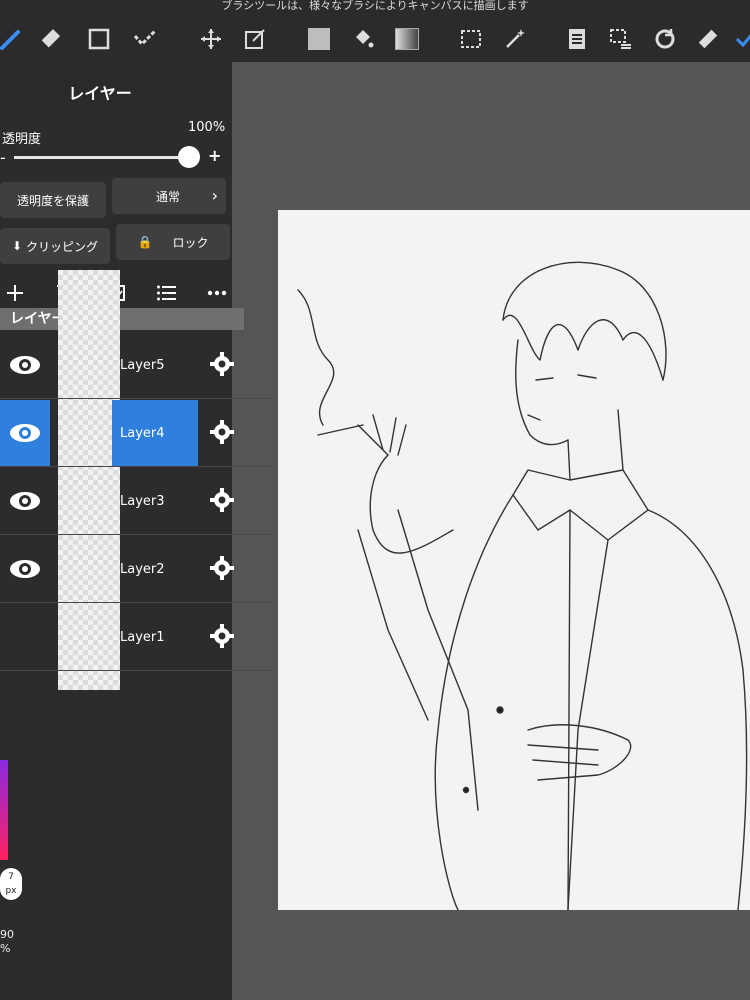  Describe the element at coordinates (407, 39) in the screenshot. I see `gradient-tool-icon` at that location.